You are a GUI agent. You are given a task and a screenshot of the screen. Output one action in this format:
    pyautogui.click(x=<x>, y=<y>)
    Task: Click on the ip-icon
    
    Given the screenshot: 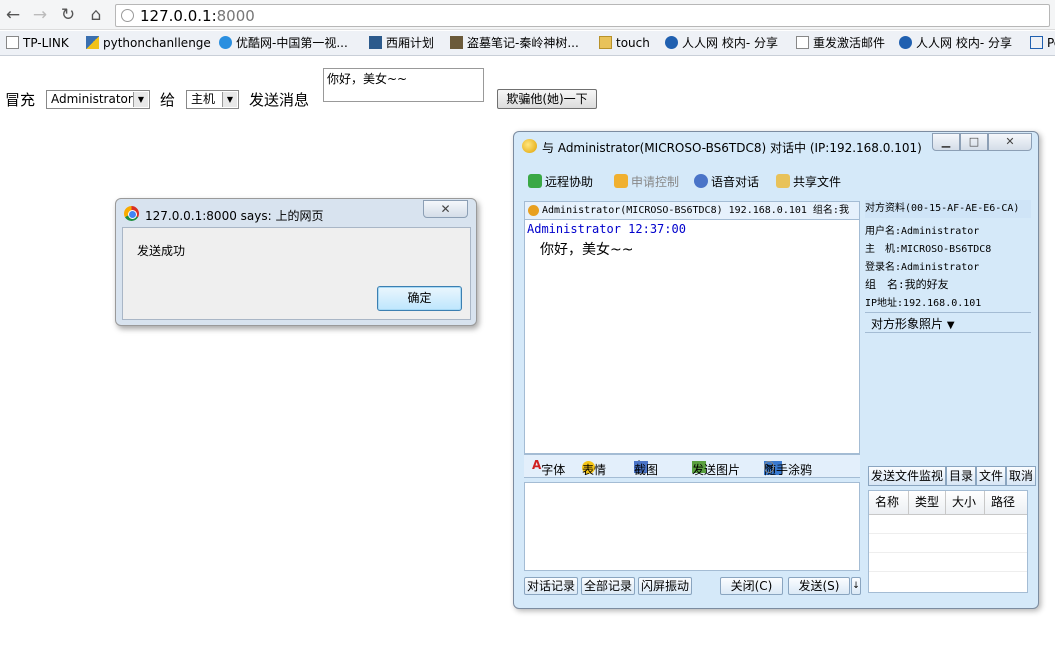 What is the action you would take?
    pyautogui.click(x=375, y=42)
    